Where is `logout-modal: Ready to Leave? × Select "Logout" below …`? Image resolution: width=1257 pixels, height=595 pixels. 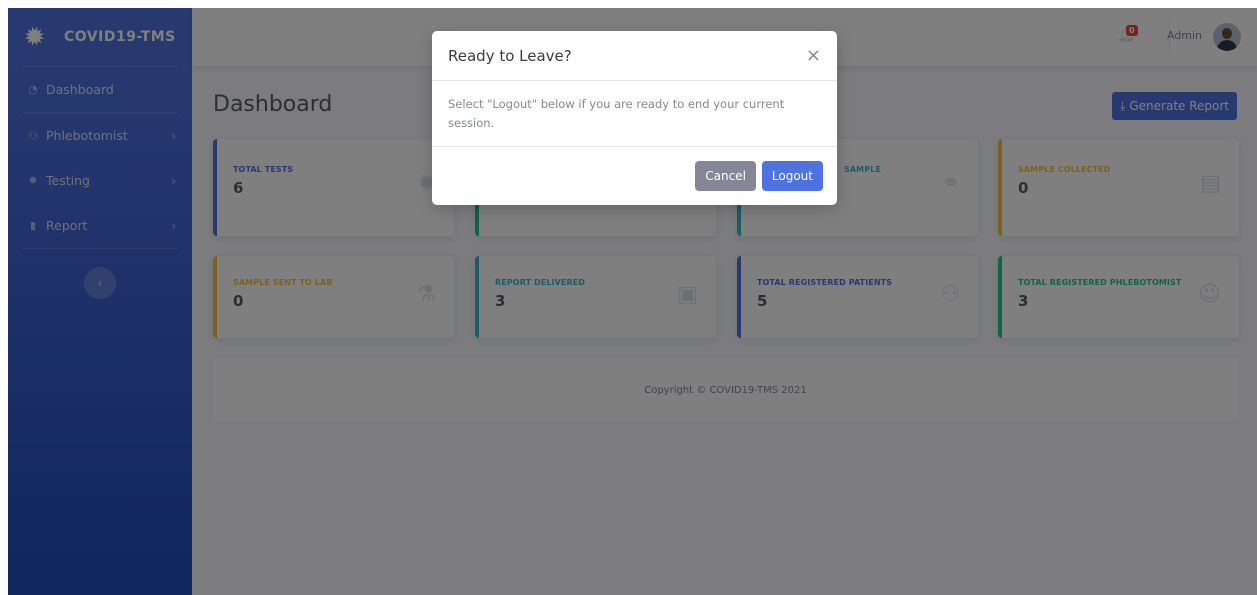 logout-modal: Ready to Leave? × Select "Logout" below … is located at coordinates (634, 118).